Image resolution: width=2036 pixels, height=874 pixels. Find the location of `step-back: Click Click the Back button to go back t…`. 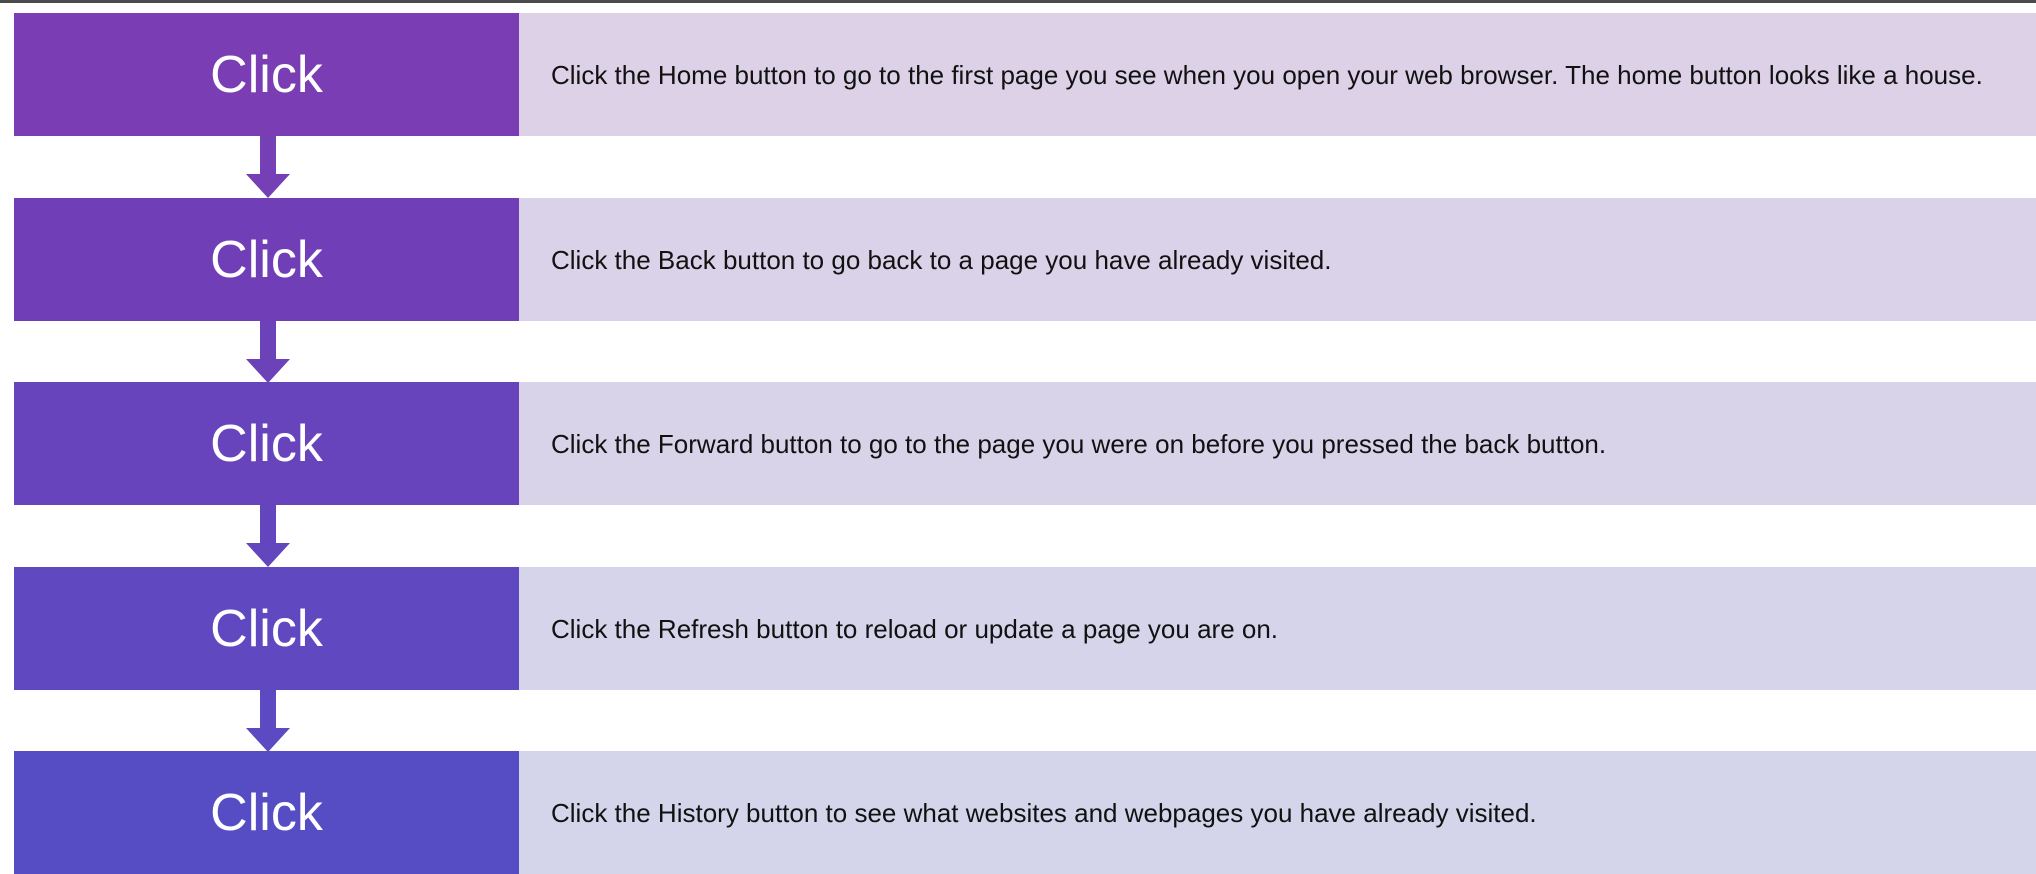

step-back: Click Click the Back button to go back t… is located at coordinates (1025, 259).